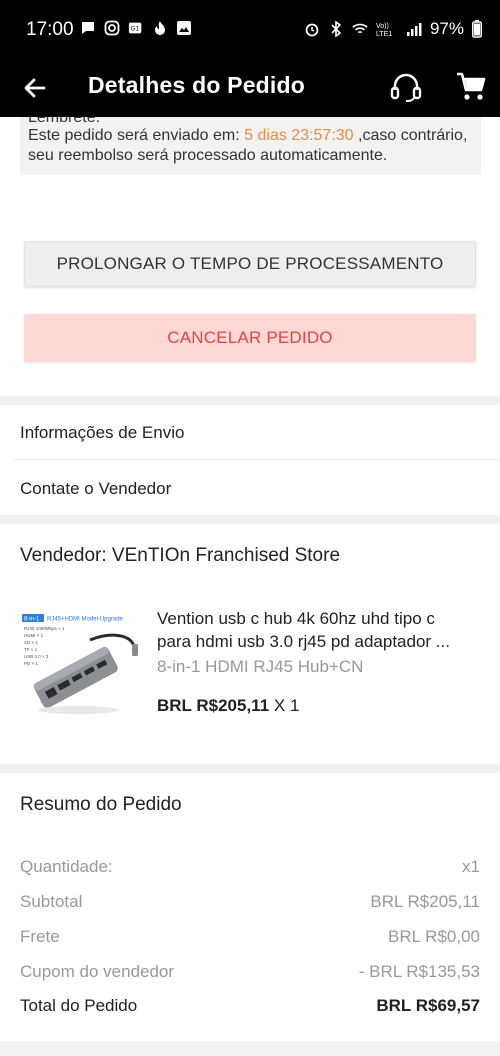 This screenshot has width=500, height=1056. I want to click on notification-icons: G1, so click(136, 28).